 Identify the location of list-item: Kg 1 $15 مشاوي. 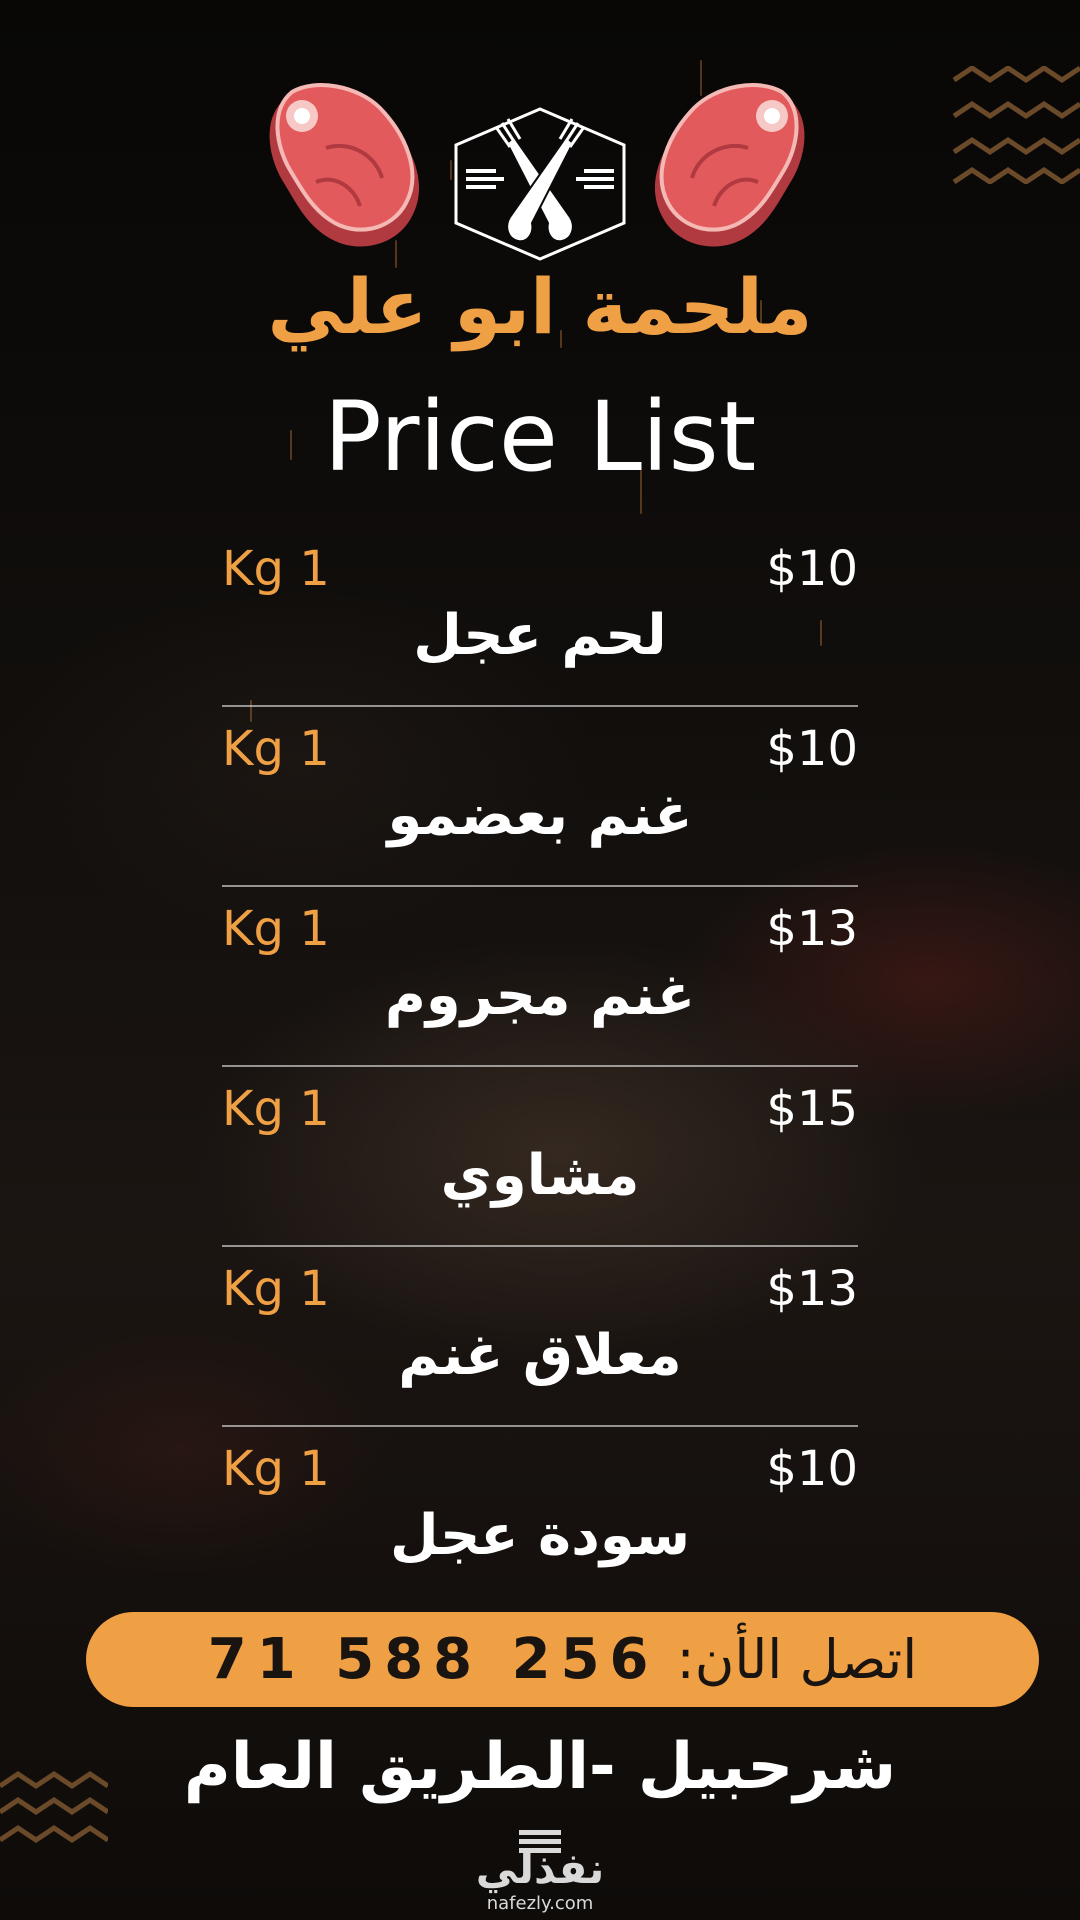
(540, 1165).